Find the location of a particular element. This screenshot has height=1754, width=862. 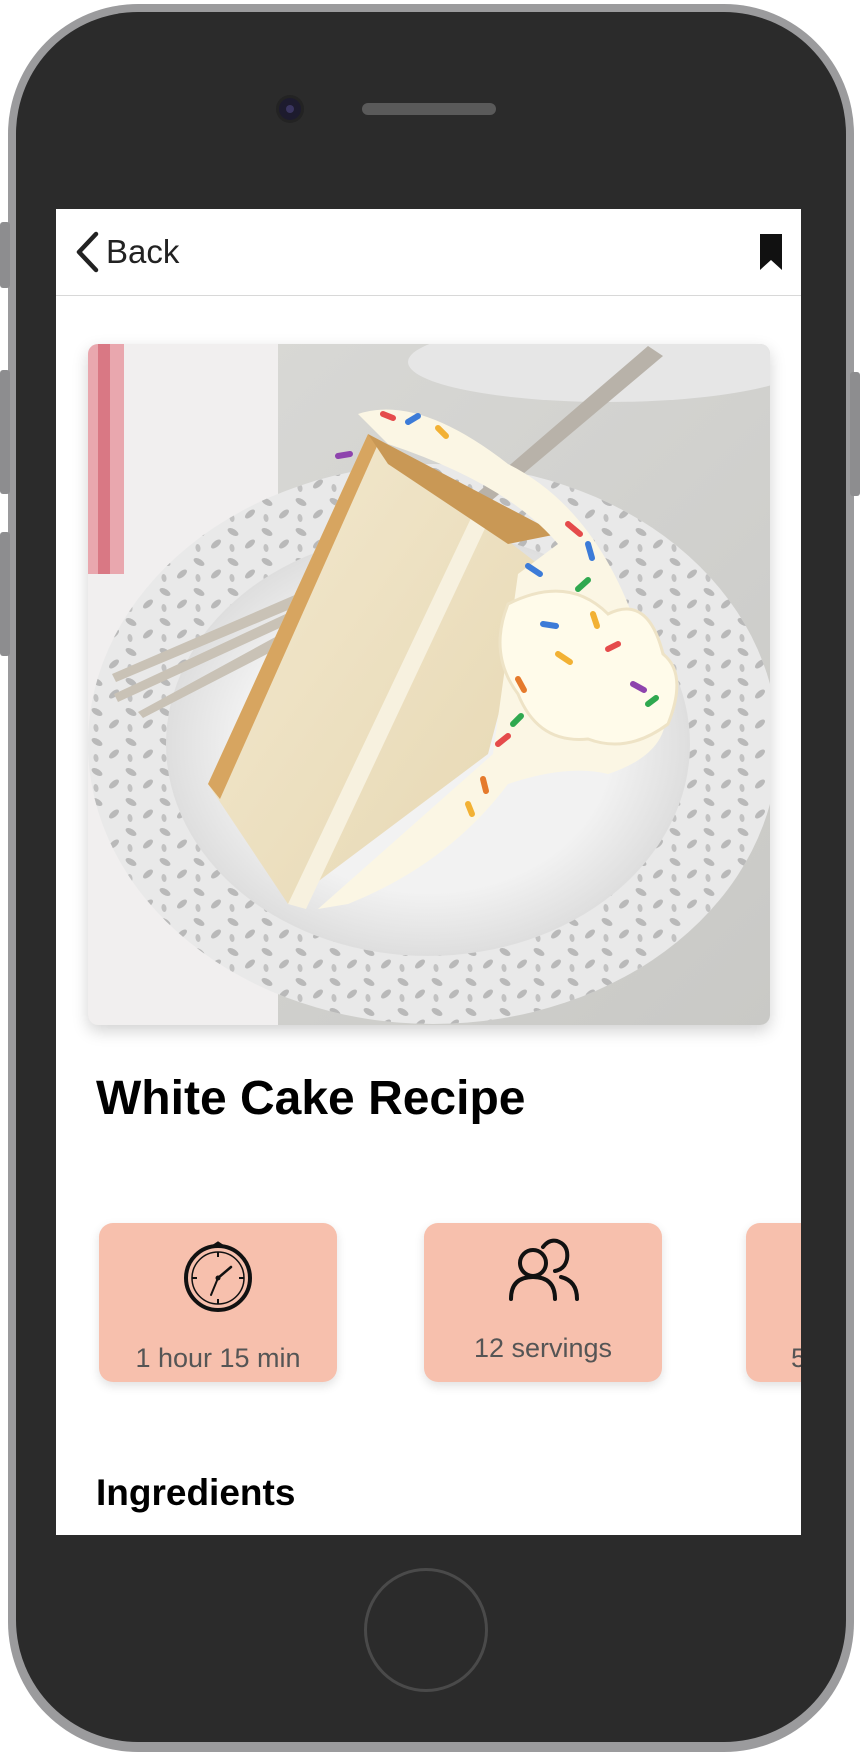

ingredients-heading: Ingredients is located at coordinates (196, 1492).